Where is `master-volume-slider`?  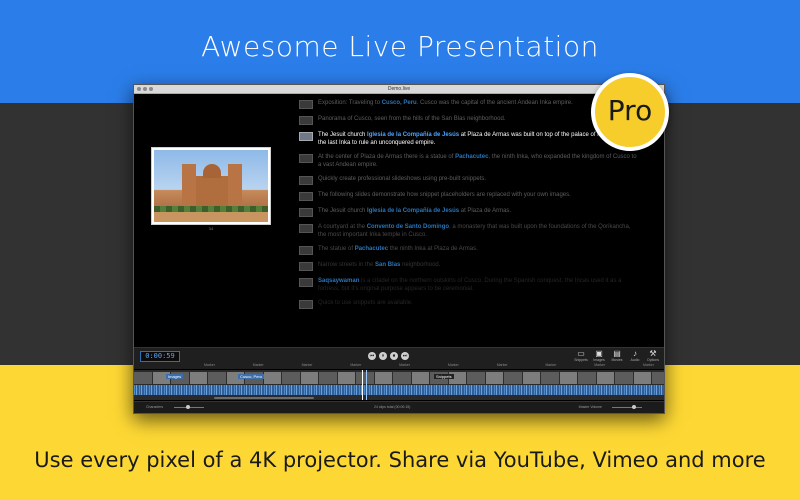
master-volume-slider is located at coordinates (627, 407).